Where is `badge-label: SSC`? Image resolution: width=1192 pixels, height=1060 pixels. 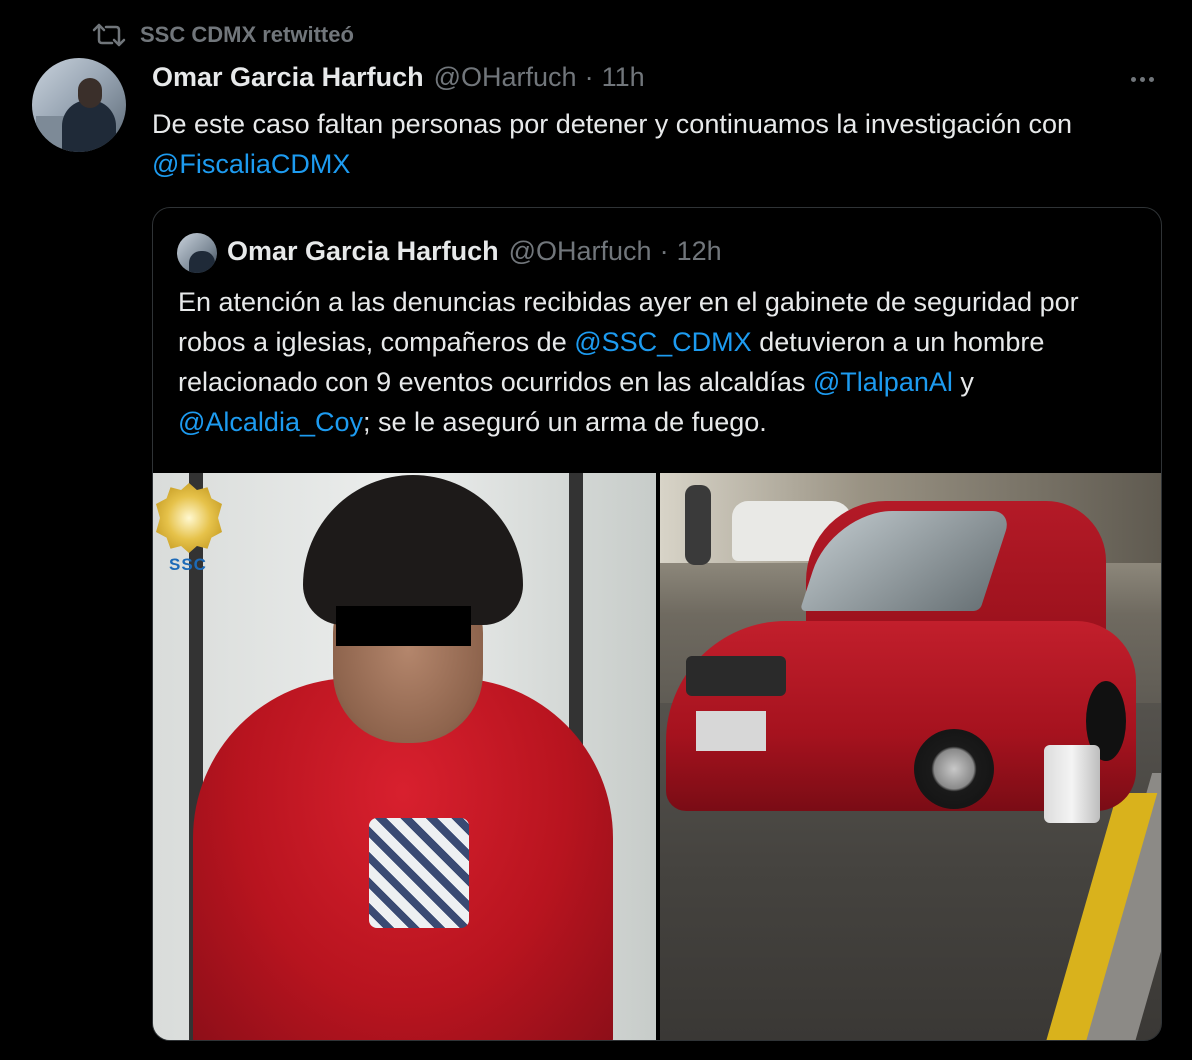 badge-label: SSC is located at coordinates (188, 564).